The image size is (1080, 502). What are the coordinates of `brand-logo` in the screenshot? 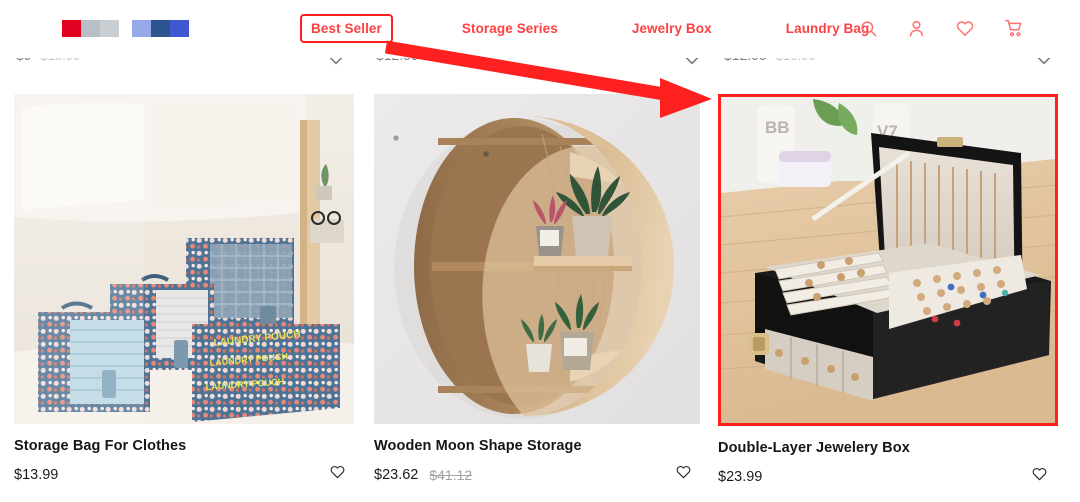 It's located at (125, 28).